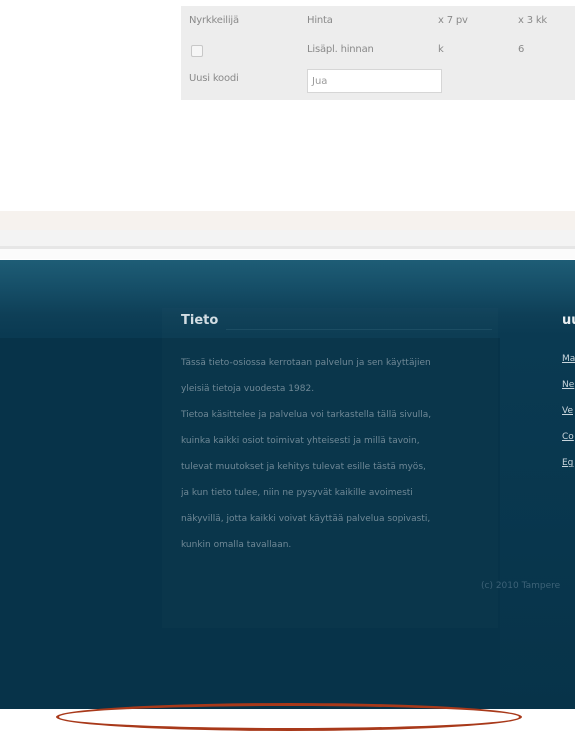 The image size is (575, 731). Describe the element at coordinates (521, 49) in the screenshot. I see `row2-col4: 6` at that location.